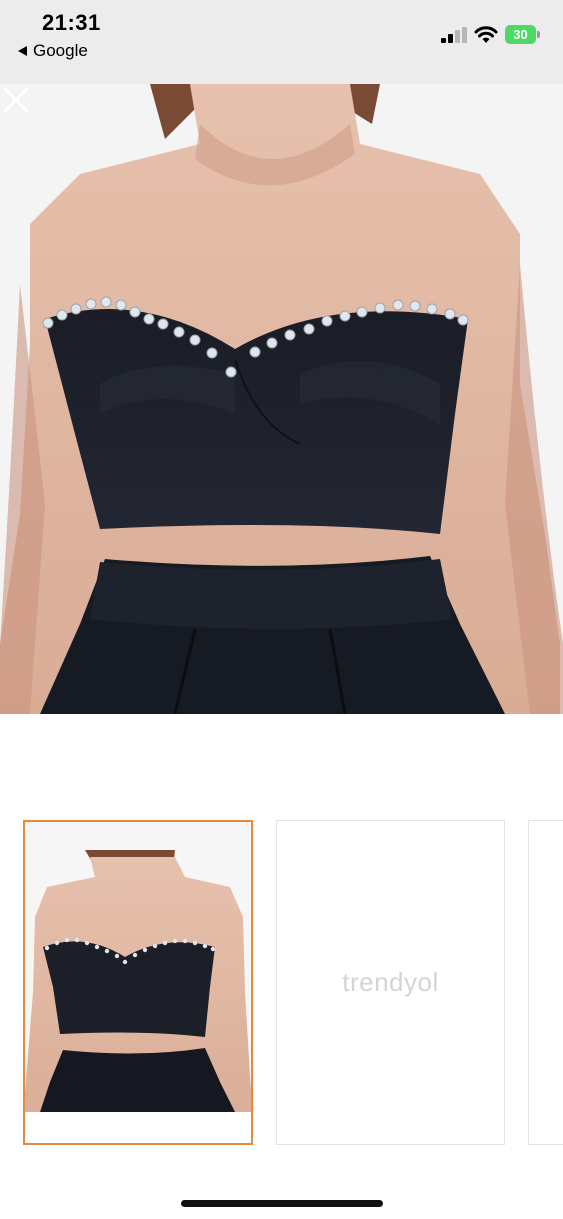 Image resolution: width=563 pixels, height=1219 pixels. I want to click on thumbnail-photo, so click(138, 982).